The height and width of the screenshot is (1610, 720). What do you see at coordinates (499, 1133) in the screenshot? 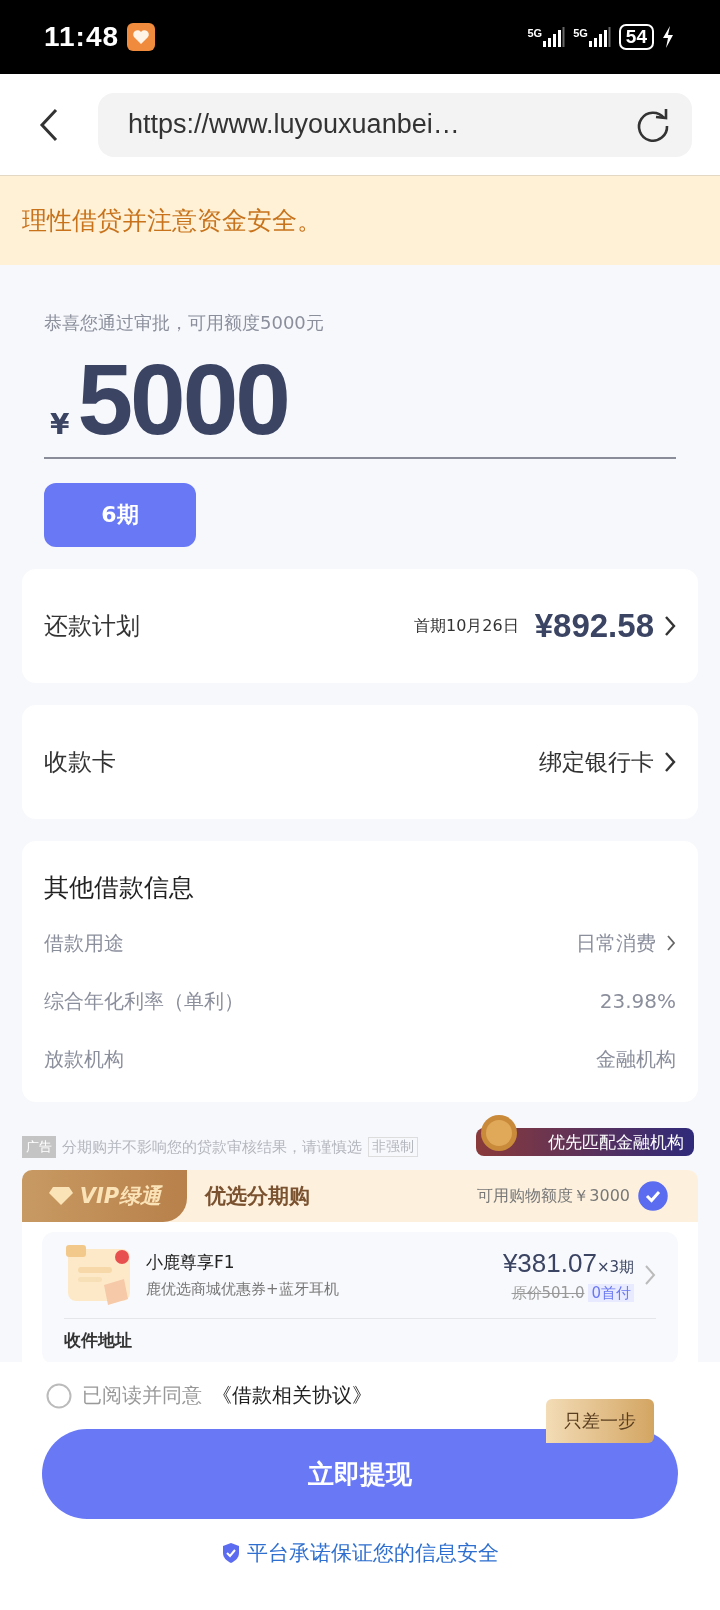
I see `coin-icon` at bounding box center [499, 1133].